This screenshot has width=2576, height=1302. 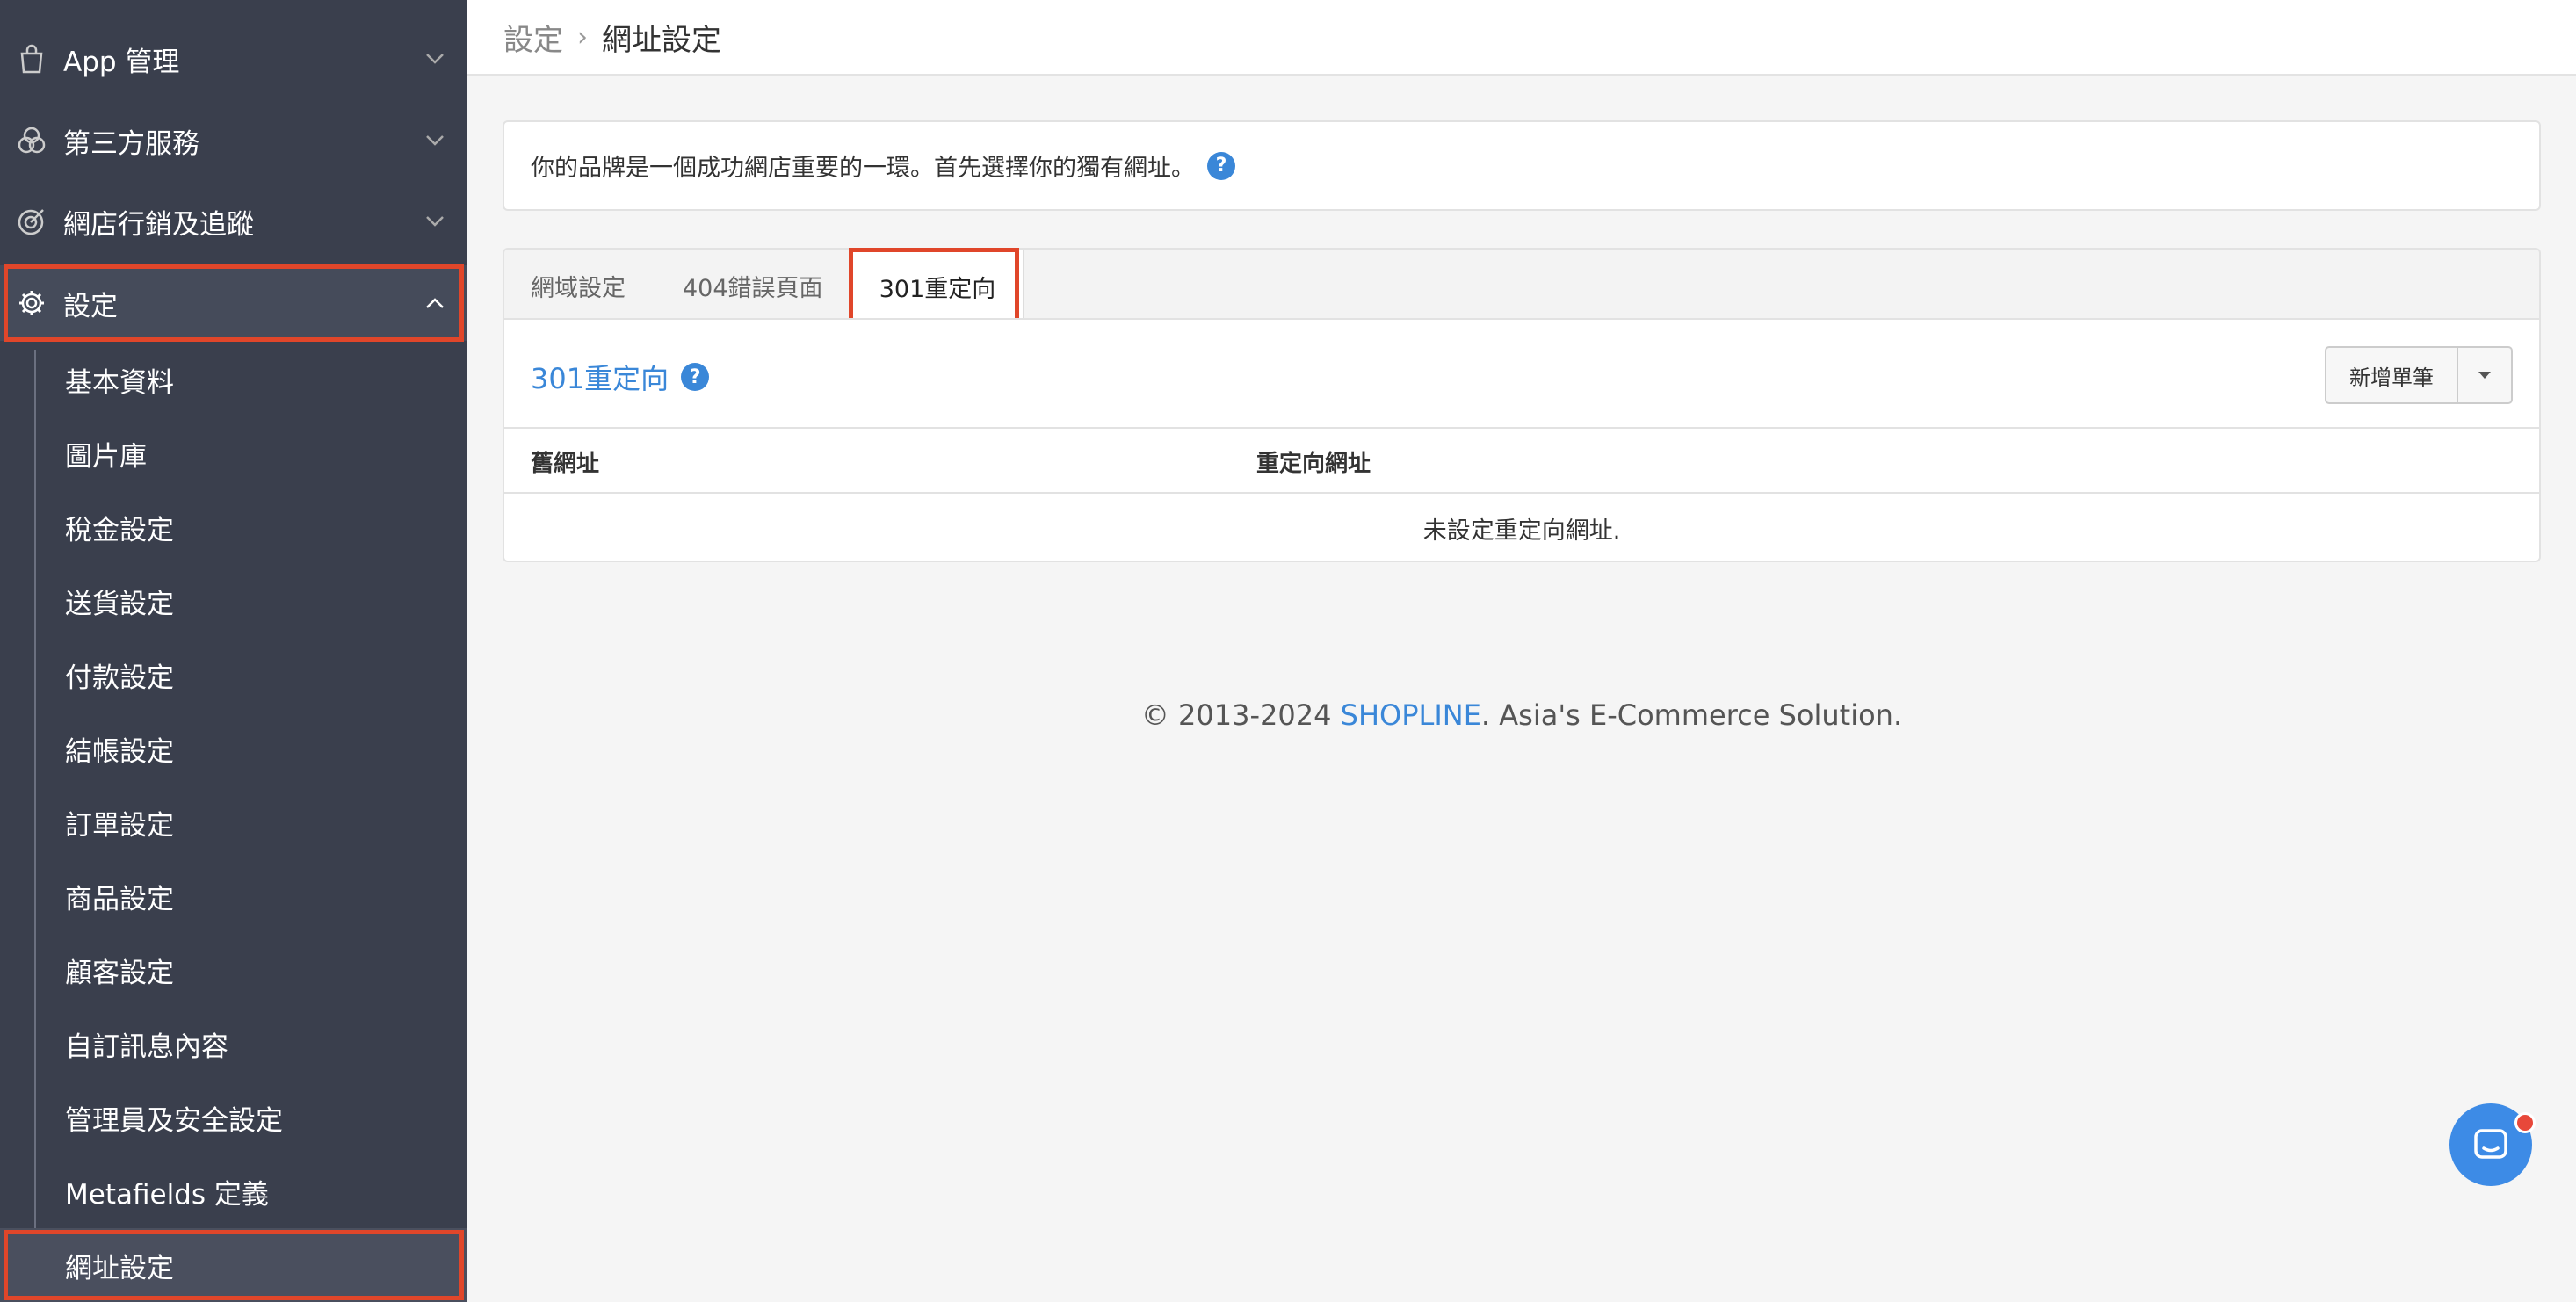 What do you see at coordinates (1521, 531) in the screenshot?
I see `empty-state: 未設定重定向網址.` at bounding box center [1521, 531].